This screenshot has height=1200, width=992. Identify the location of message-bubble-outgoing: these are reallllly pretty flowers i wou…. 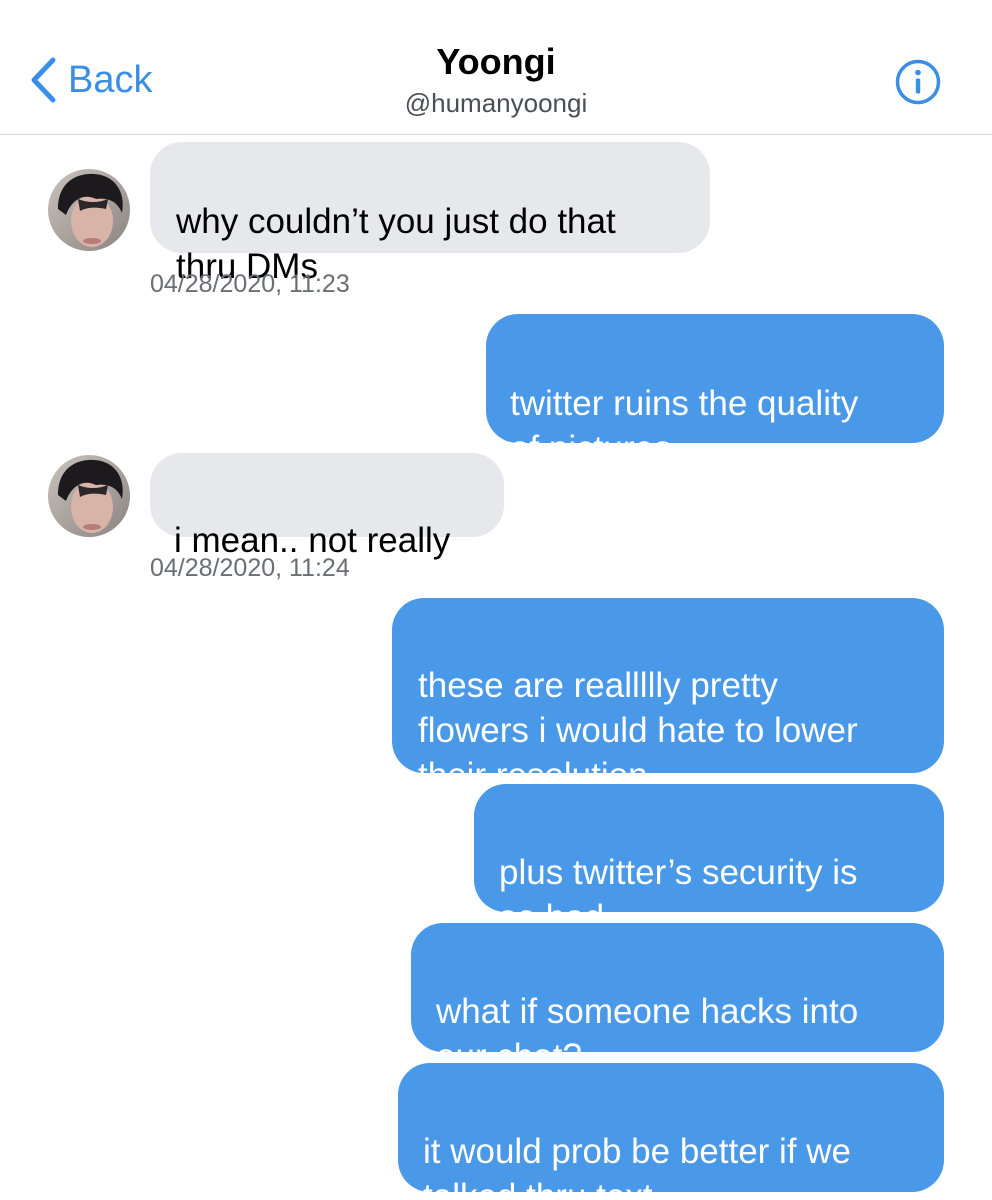
(668, 696).